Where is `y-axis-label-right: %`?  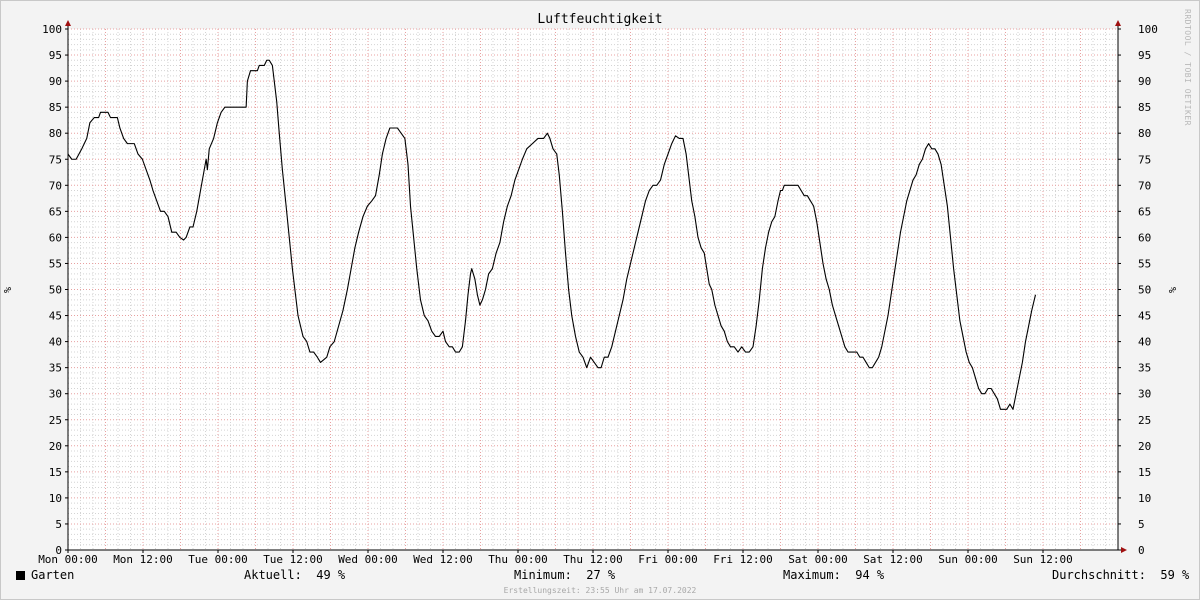
y-axis-label-right: % is located at coordinates (1173, 290).